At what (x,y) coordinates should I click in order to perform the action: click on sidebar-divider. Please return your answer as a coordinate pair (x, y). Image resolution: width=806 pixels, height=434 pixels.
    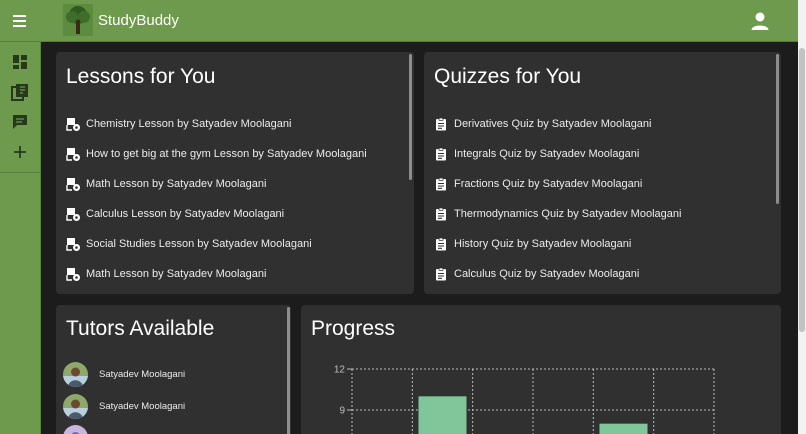
    Looking at the image, I should click on (20, 172).